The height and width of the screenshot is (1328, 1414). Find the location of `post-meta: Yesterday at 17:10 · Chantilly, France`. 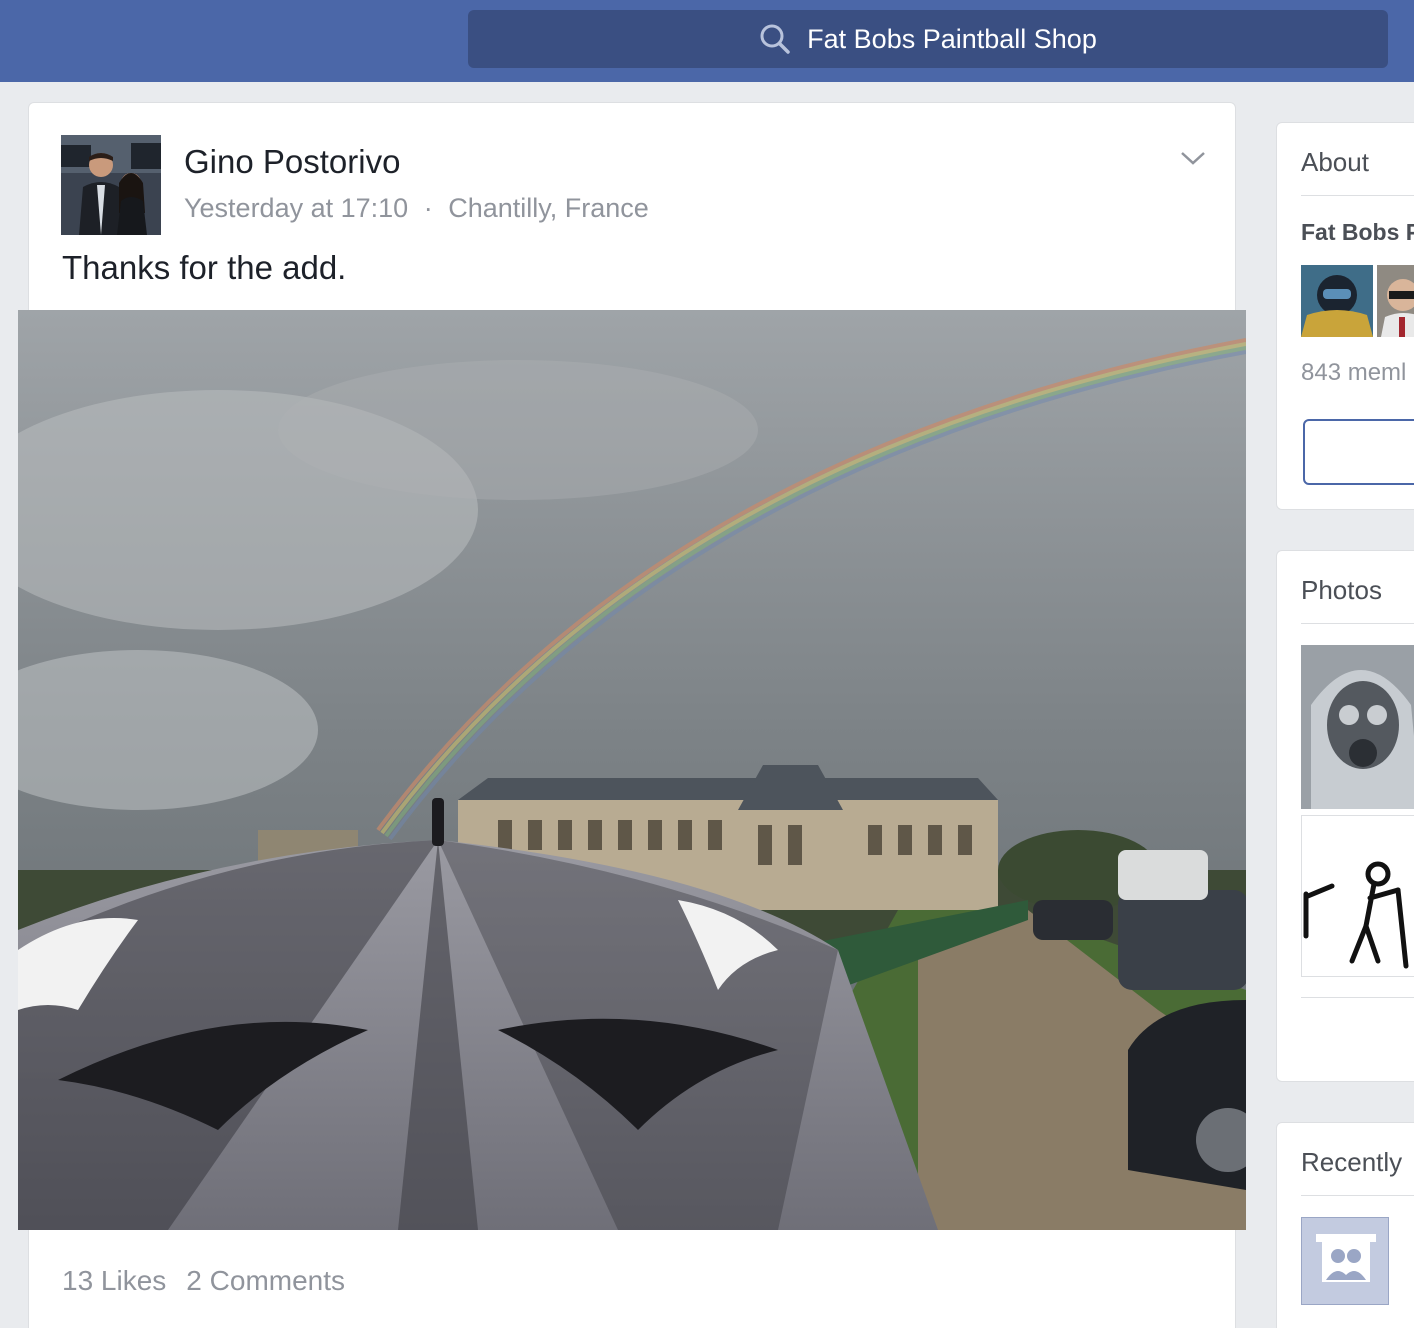

post-meta: Yesterday at 17:10 · Chantilly, France is located at coordinates (416, 208).